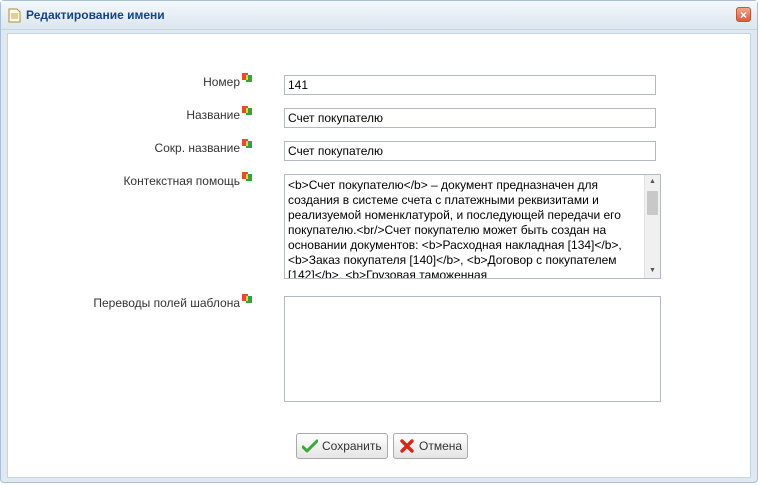 The image size is (760, 485). What do you see at coordinates (652, 203) in the screenshot?
I see `scroll-thumb` at bounding box center [652, 203].